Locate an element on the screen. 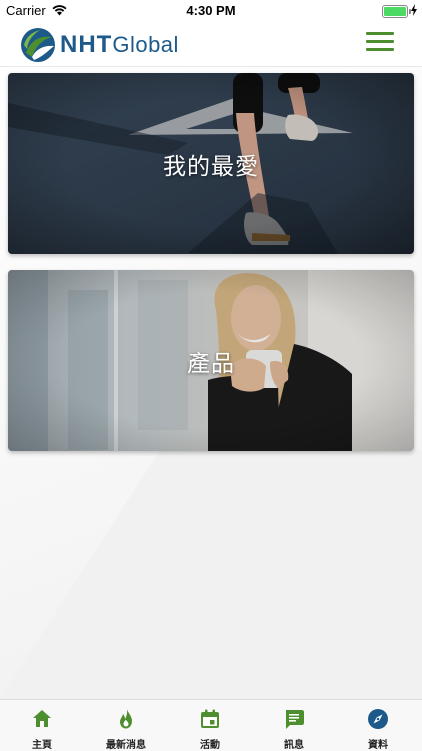 The image size is (422, 751). tab-home: 主頁 is located at coordinates (42, 725).